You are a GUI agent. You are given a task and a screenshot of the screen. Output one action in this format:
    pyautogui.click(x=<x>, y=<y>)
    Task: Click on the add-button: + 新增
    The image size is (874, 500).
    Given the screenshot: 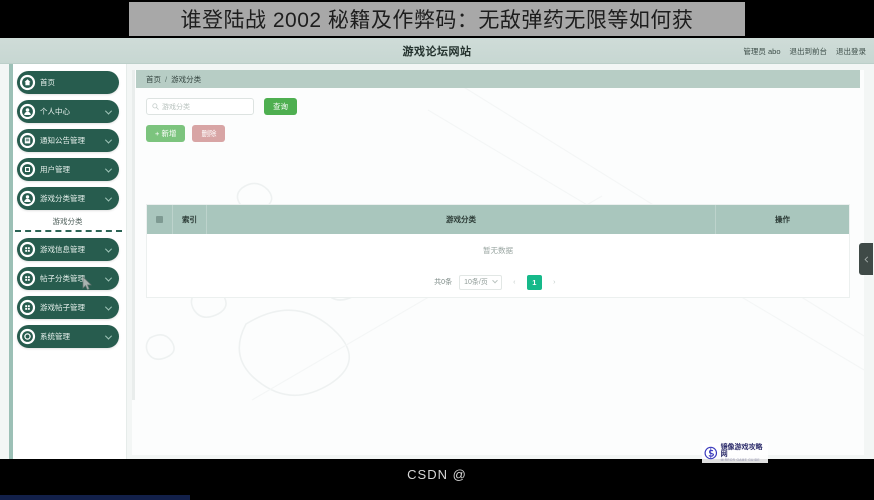 What is the action you would take?
    pyautogui.click(x=166, y=133)
    